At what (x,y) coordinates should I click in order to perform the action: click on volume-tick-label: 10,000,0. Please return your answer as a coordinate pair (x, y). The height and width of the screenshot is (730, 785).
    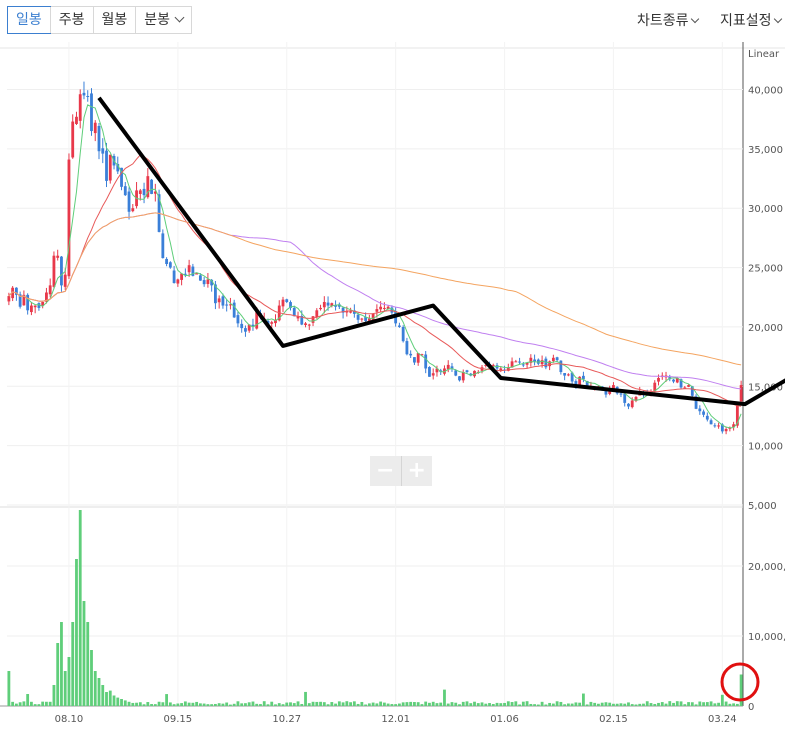
    Looking at the image, I should click on (766, 637).